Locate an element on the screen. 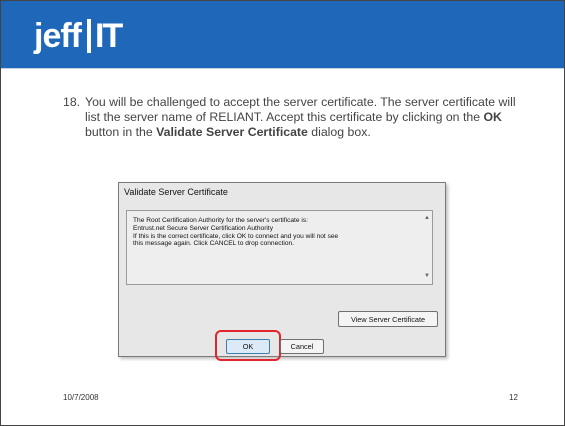  ok-button: OK is located at coordinates (248, 346).